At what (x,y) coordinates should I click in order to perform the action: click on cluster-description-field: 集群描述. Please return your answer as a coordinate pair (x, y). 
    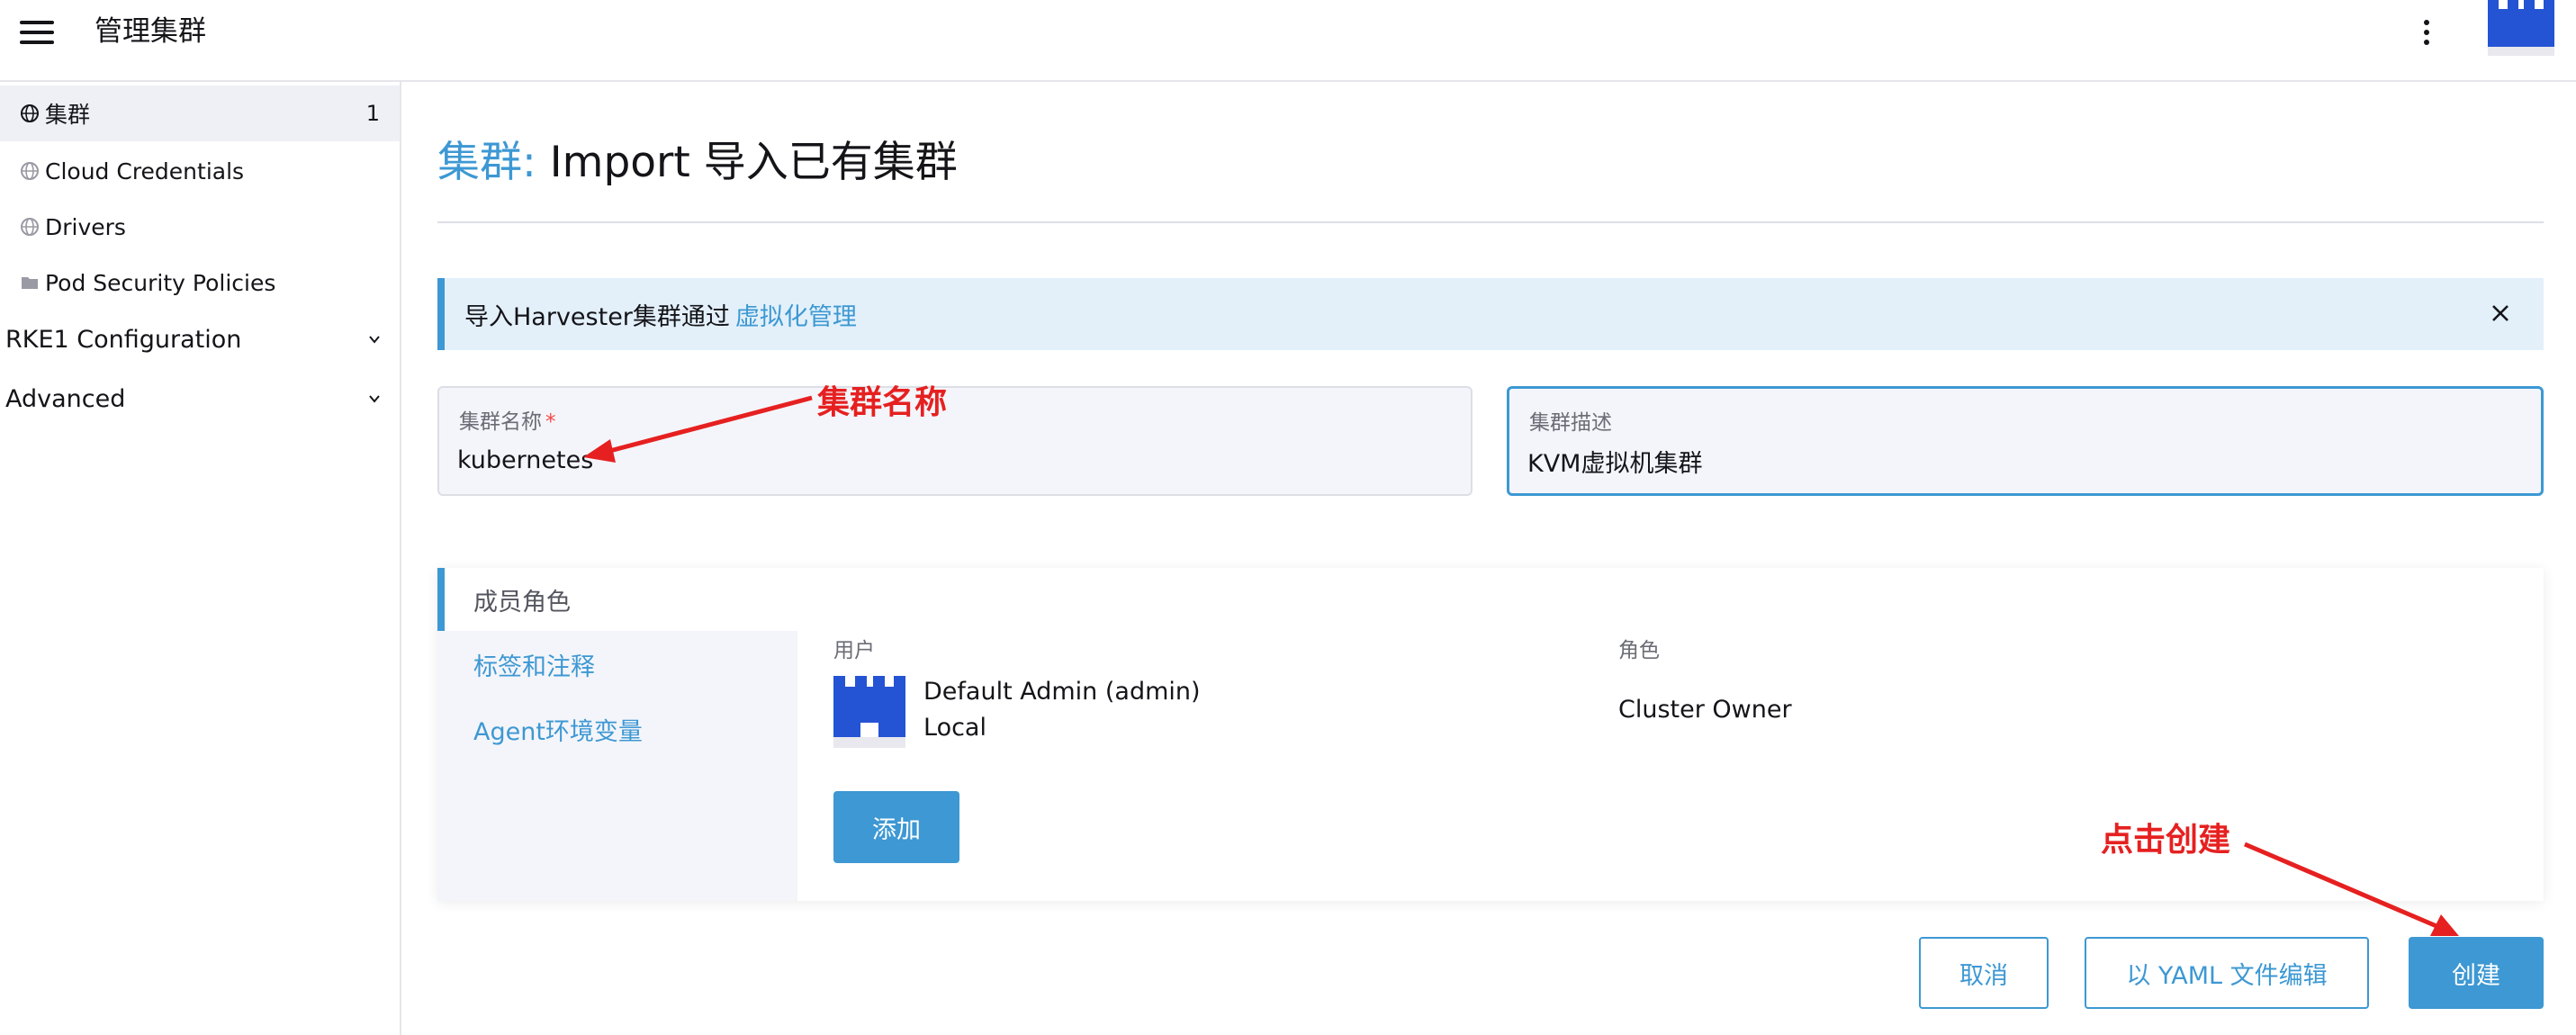
    Looking at the image, I should click on (2025, 441).